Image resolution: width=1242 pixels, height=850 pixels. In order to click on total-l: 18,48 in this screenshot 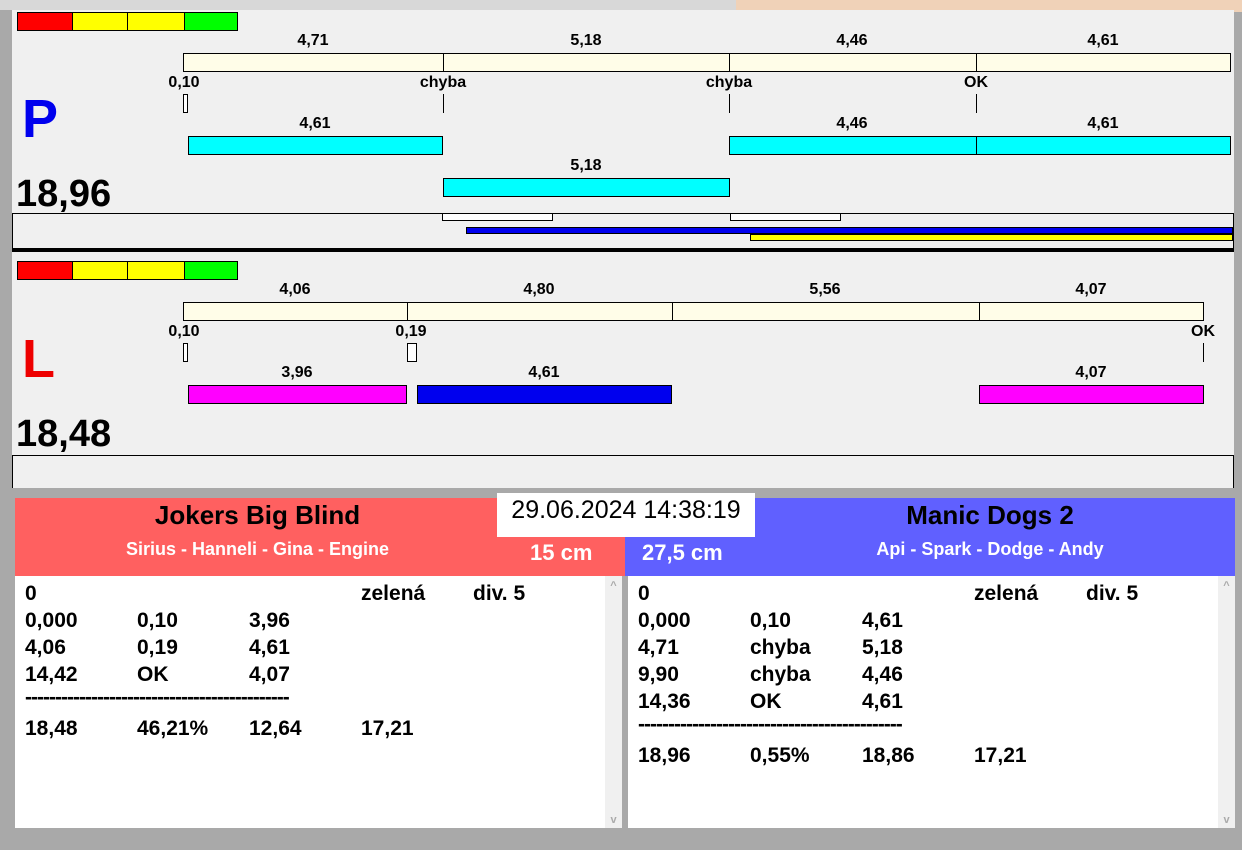, I will do `click(64, 434)`.